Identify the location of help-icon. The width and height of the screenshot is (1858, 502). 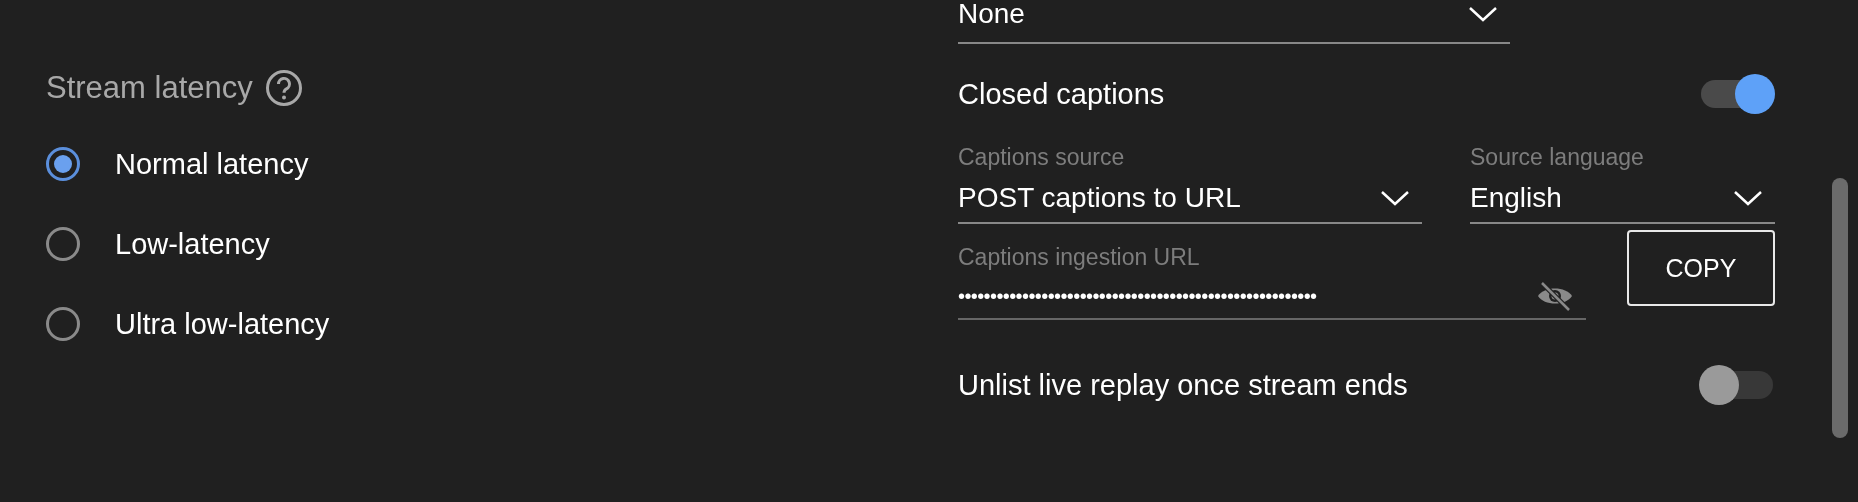
(283, 88).